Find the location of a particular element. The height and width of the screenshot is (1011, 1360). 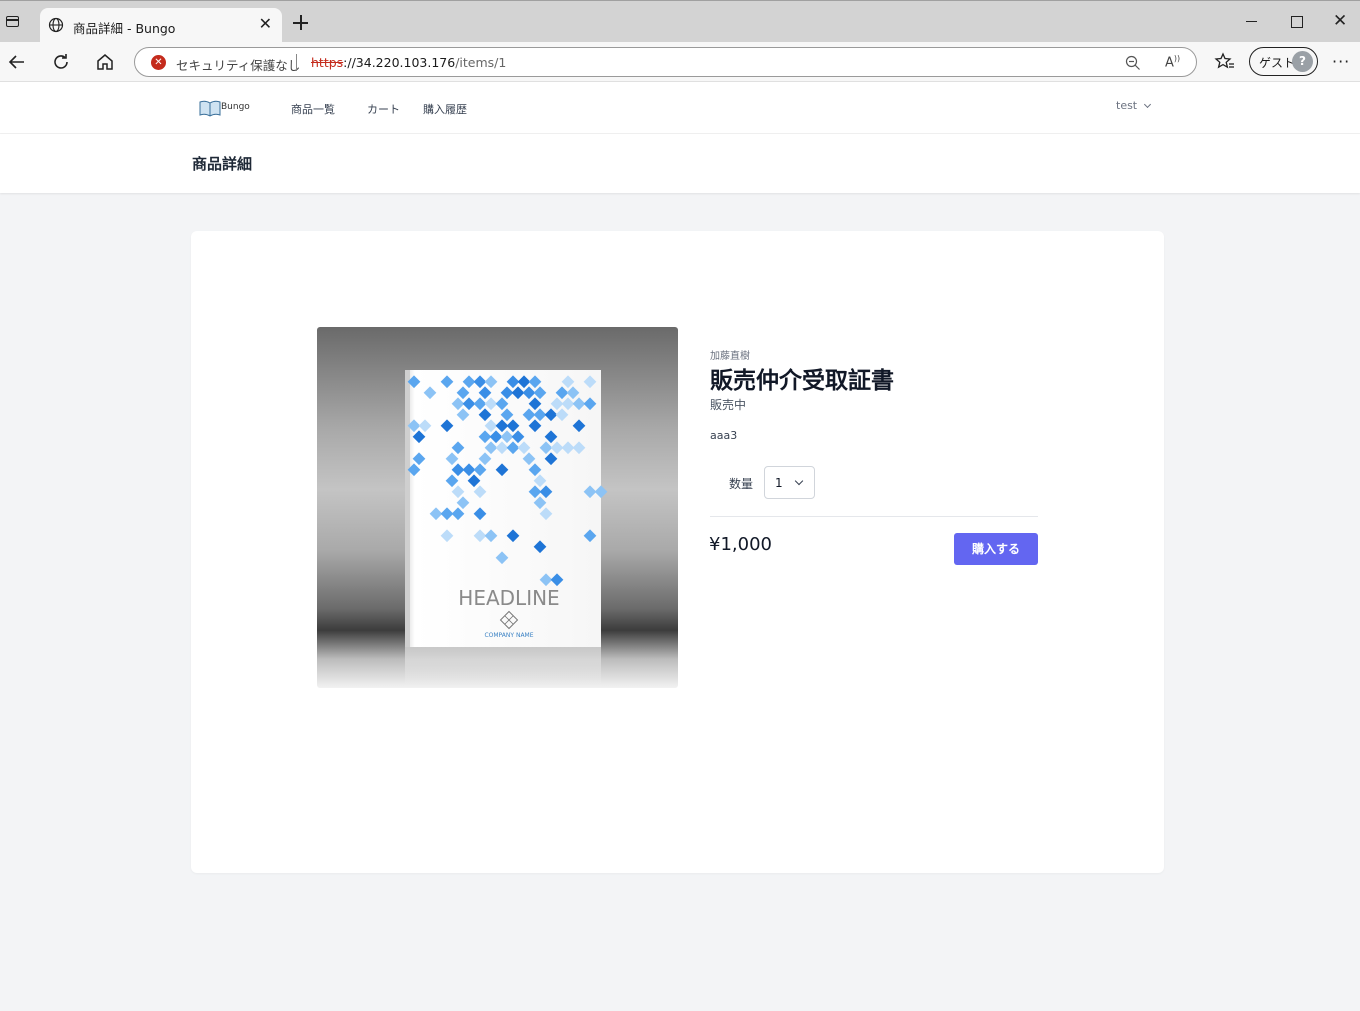

quantity-select: 1 is located at coordinates (789, 482).